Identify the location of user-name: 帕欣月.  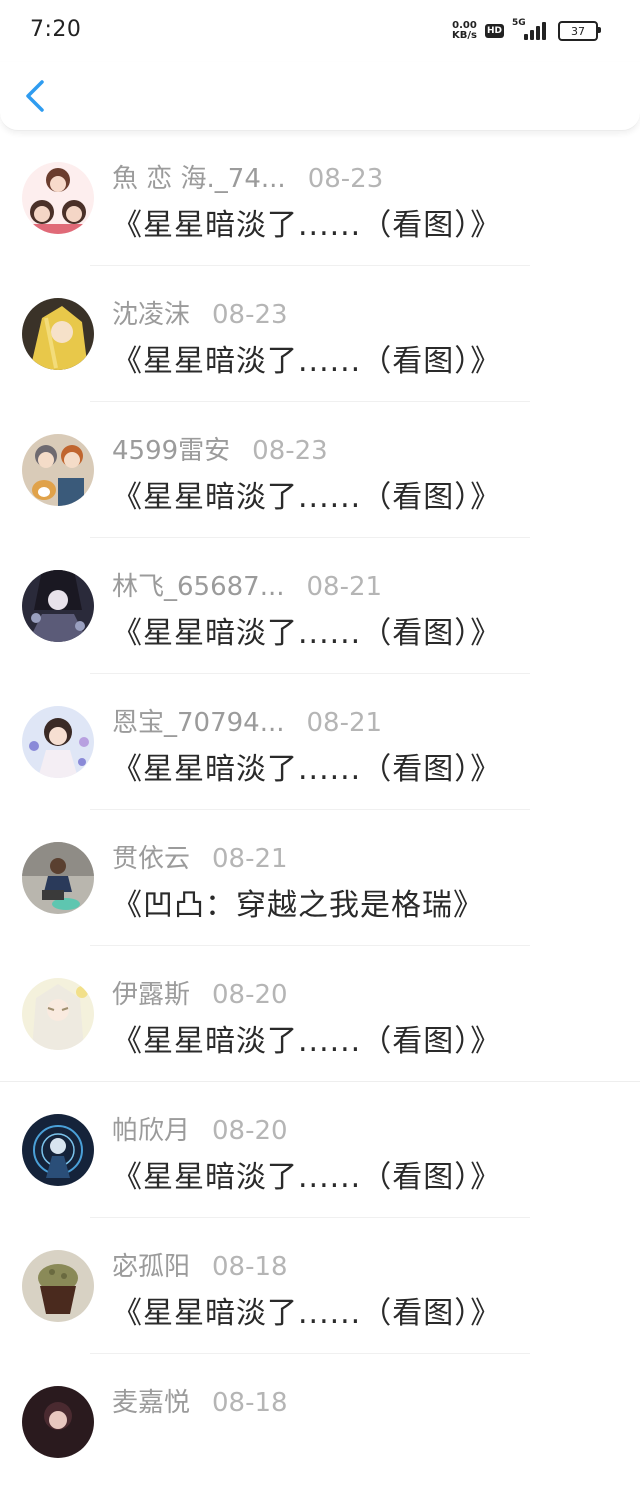
(151, 1128).